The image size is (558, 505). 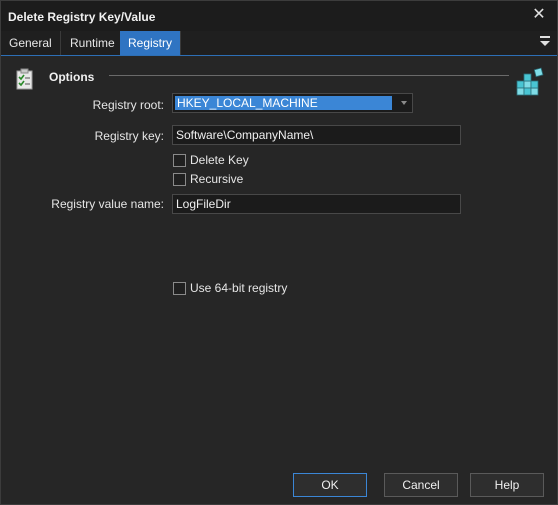 What do you see at coordinates (219, 160) in the screenshot?
I see `delete-key-label: Delete Key` at bounding box center [219, 160].